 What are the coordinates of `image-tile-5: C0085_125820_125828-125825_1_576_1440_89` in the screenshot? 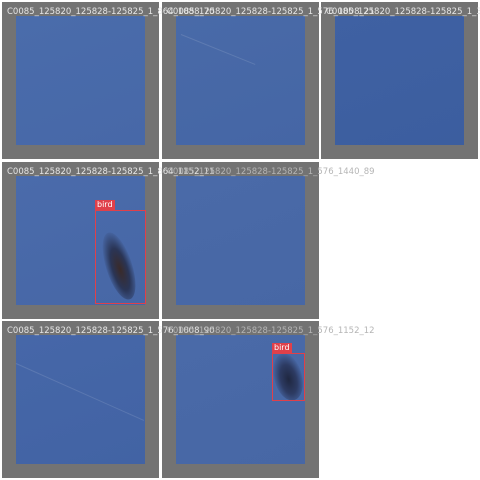 It's located at (268, 240).